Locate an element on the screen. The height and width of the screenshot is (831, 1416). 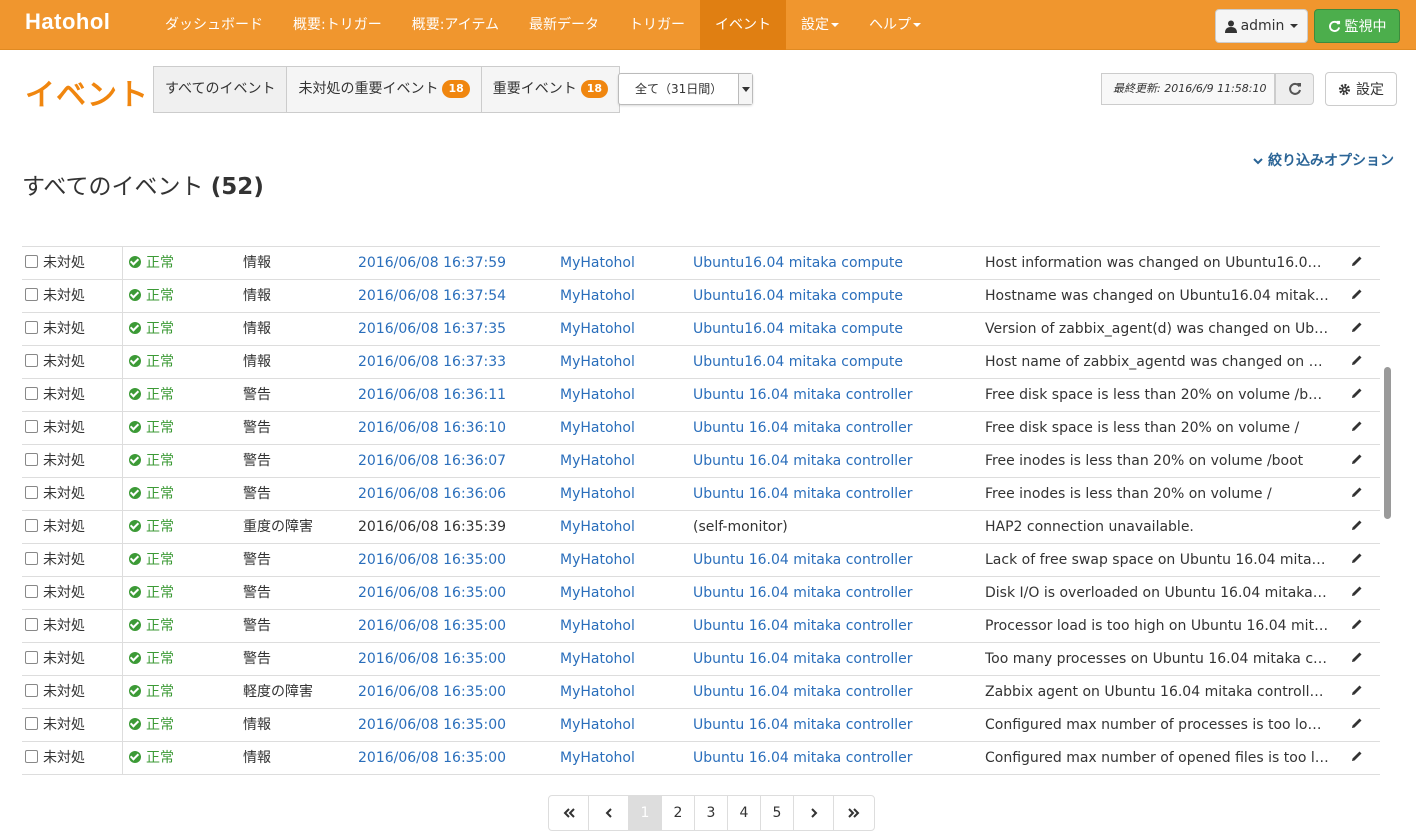
page-2: 2 is located at coordinates (678, 813).